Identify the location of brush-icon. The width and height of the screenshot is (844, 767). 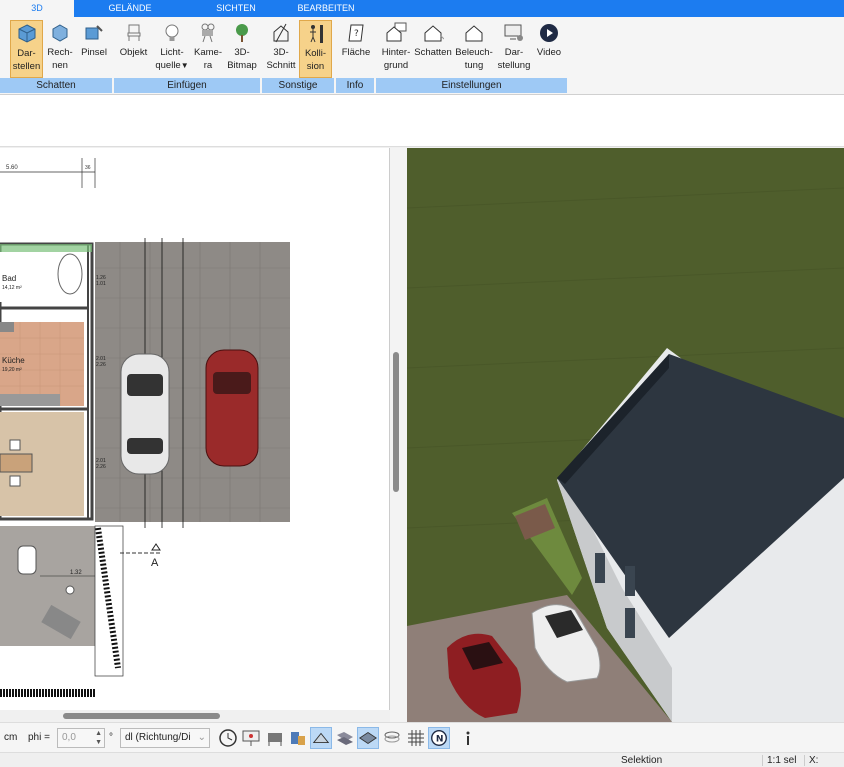
(94, 32).